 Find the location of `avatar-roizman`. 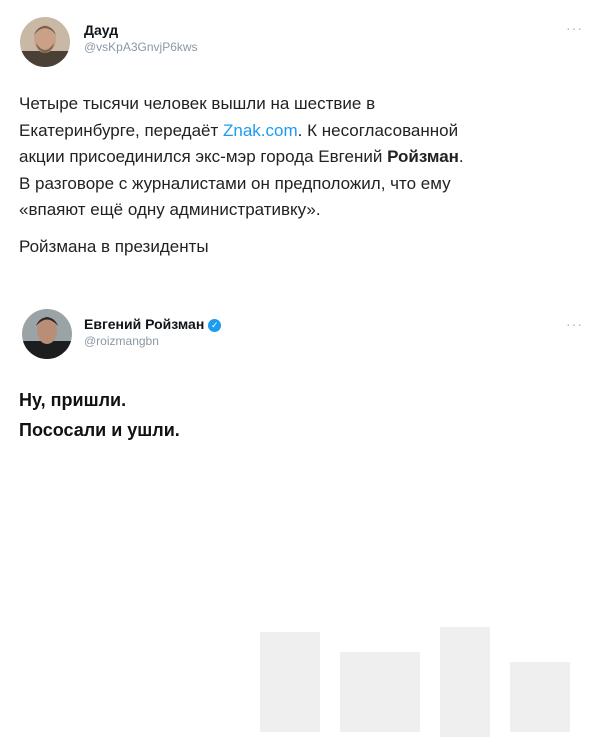

avatar-roizman is located at coordinates (47, 334).